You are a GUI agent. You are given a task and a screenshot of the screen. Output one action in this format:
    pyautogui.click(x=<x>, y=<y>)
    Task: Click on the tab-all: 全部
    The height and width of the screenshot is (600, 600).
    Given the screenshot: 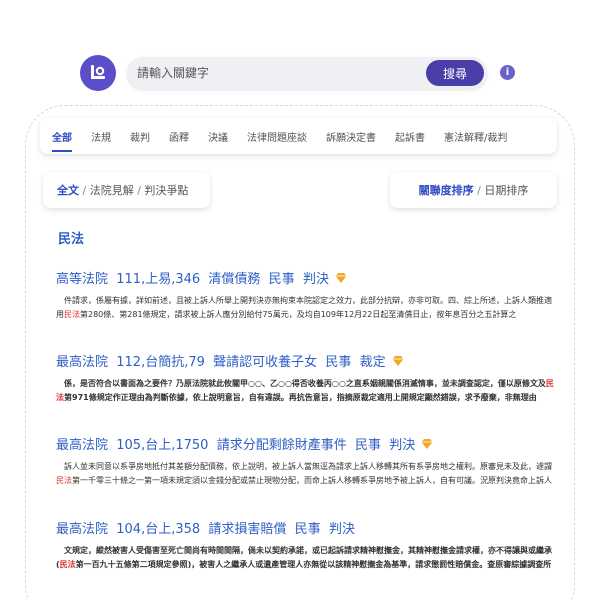 What is the action you would take?
    pyautogui.click(x=62, y=140)
    